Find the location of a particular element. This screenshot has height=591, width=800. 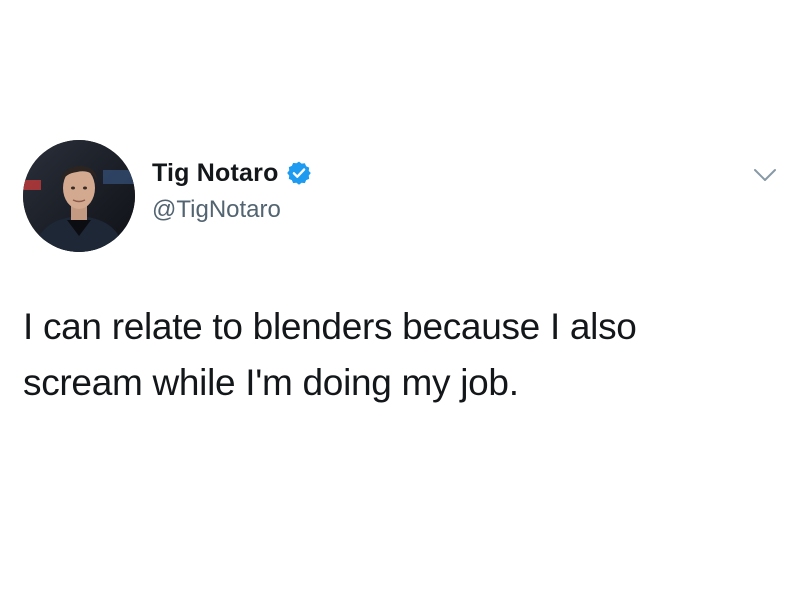

chevron-down-icon is located at coordinates (765, 175).